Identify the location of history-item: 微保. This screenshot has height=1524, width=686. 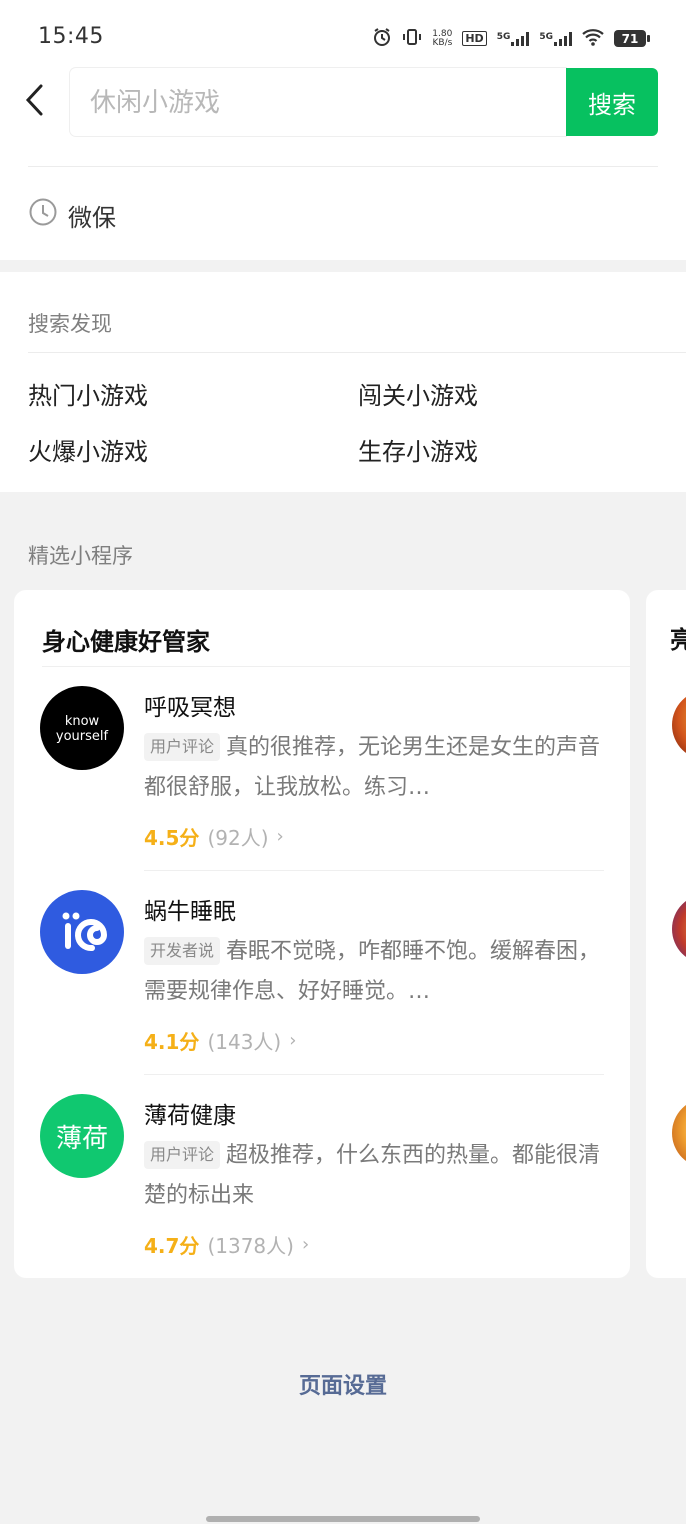
(72, 215).